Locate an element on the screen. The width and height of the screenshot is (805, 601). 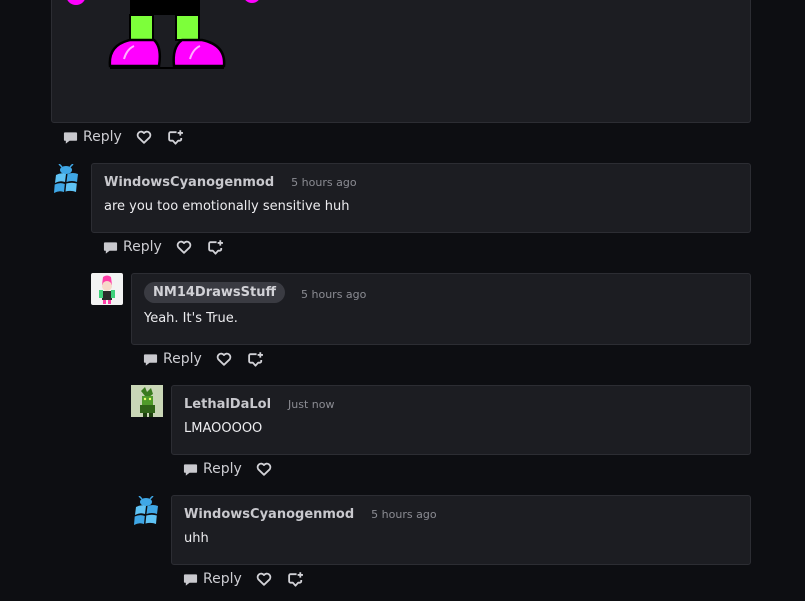
post-actions: Reply is located at coordinates (123, 137).